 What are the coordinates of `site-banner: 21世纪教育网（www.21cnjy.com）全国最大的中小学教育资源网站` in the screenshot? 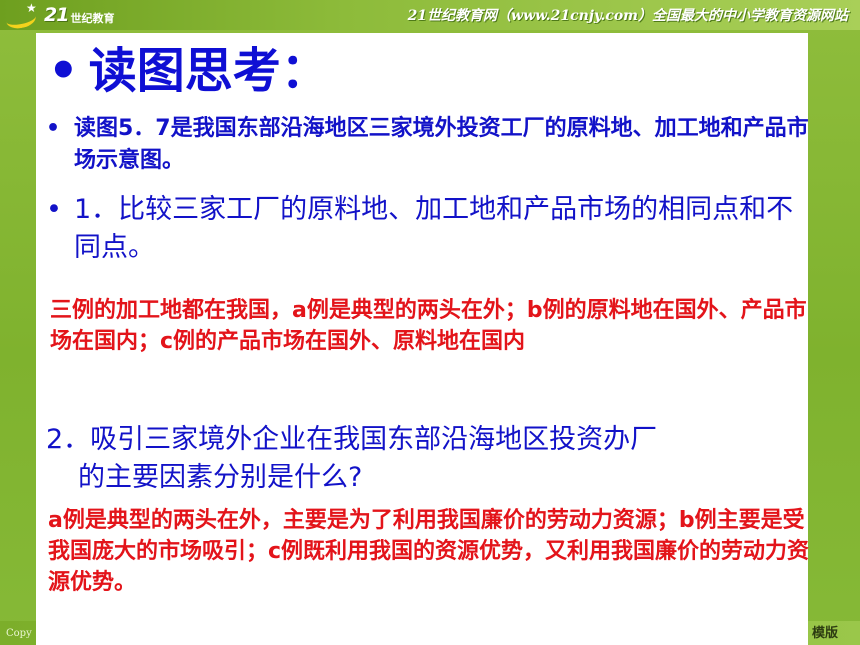 It's located at (628, 15).